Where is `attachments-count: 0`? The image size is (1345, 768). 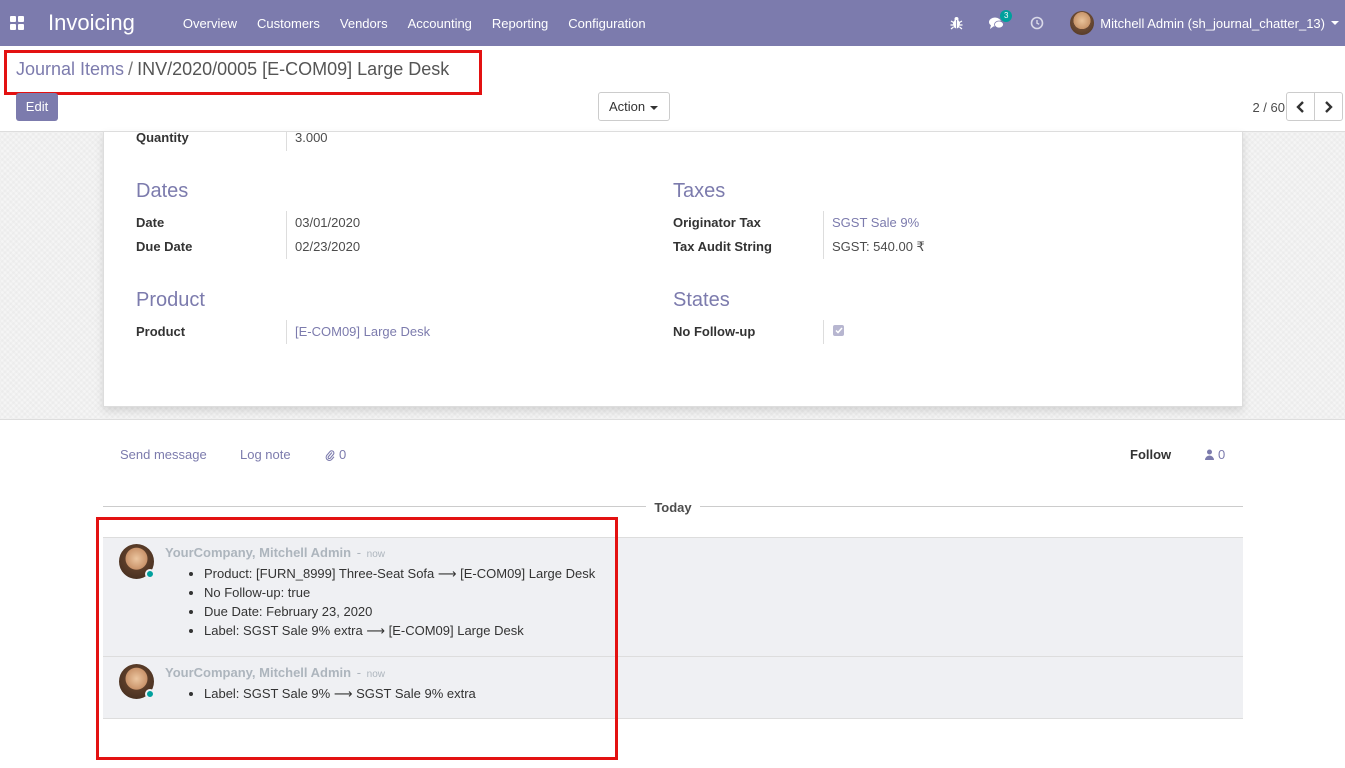
attachments-count: 0 is located at coordinates (343, 454).